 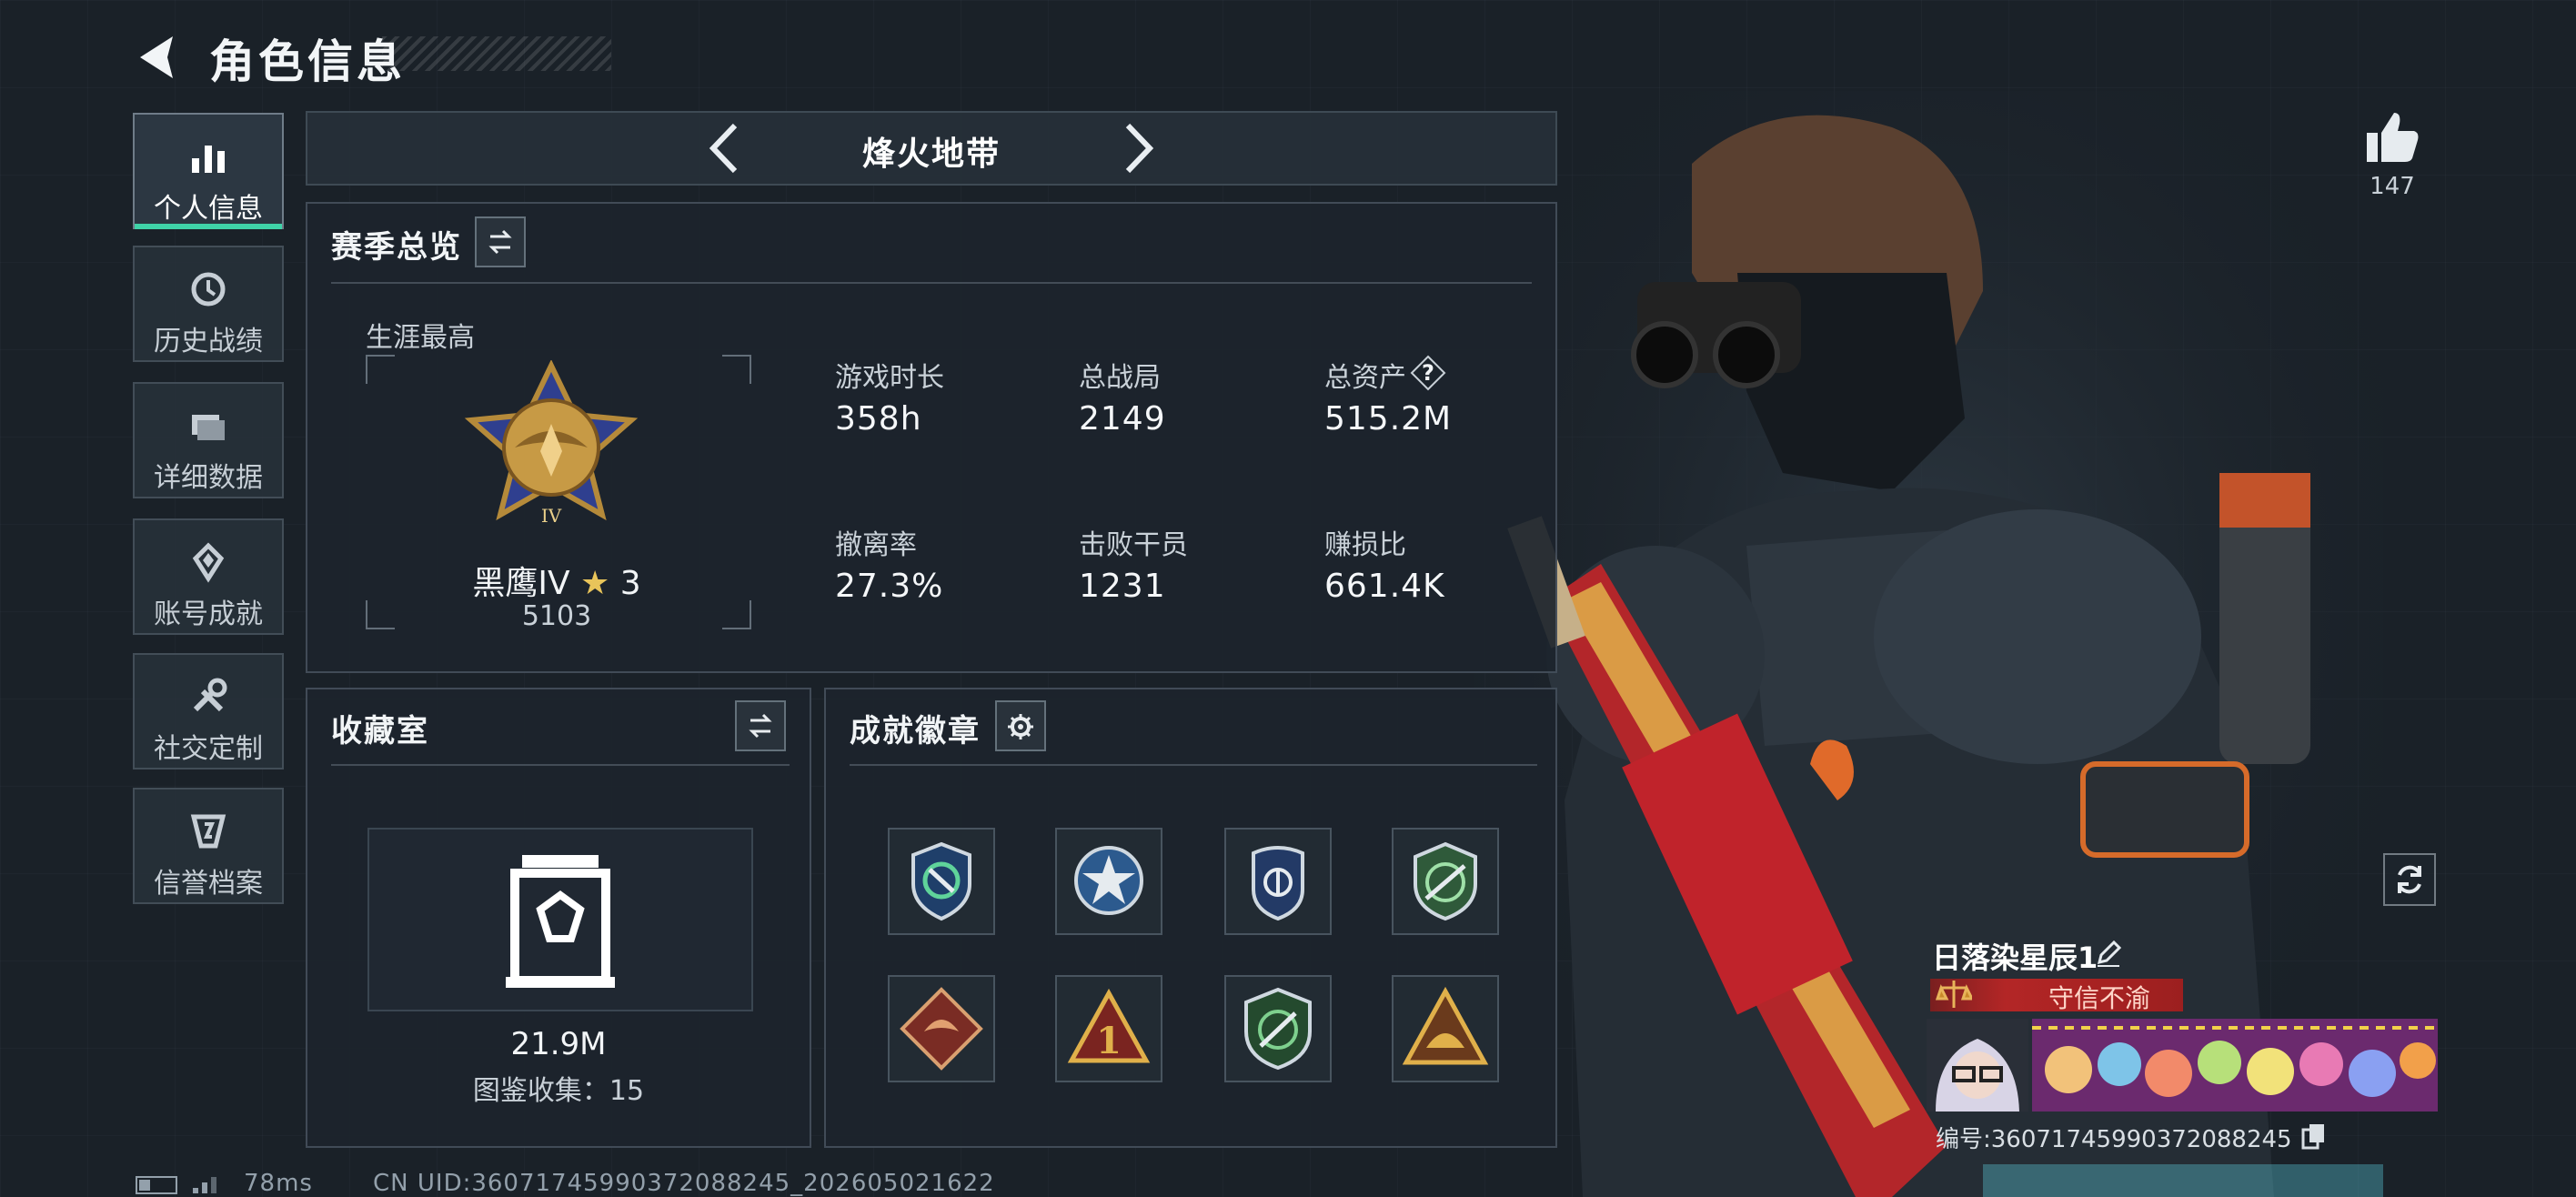 I want to click on sidebar-item-personal-info: 个人信息, so click(x=208, y=171).